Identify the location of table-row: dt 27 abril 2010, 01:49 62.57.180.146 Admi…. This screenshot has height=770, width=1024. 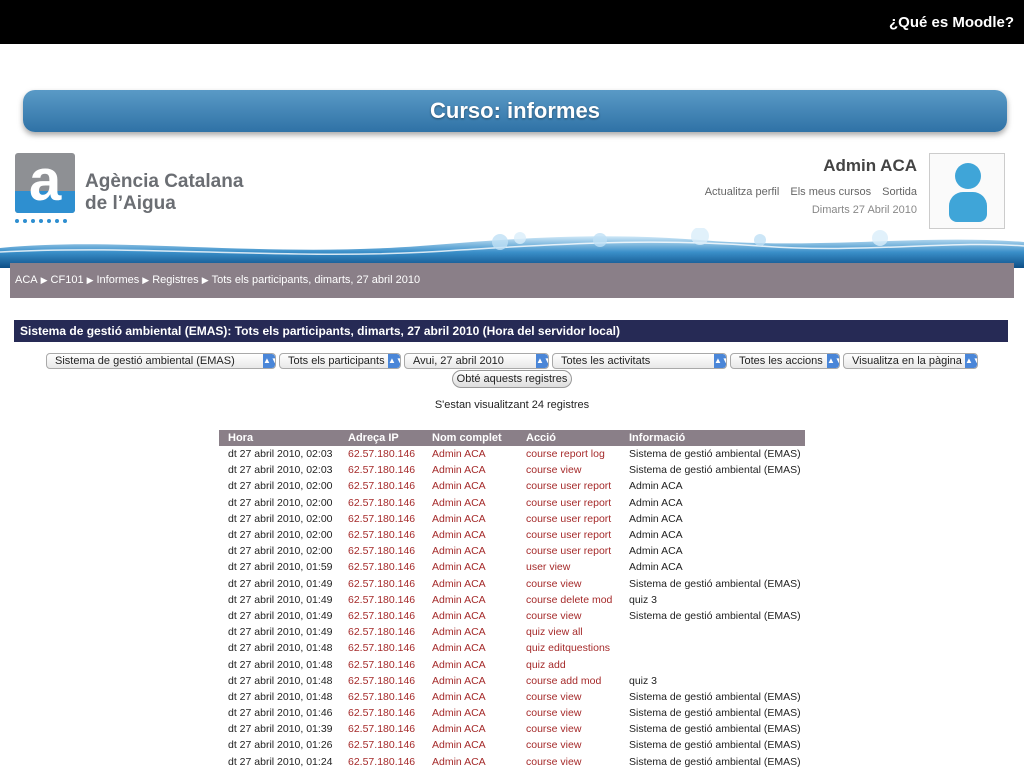
(512, 632).